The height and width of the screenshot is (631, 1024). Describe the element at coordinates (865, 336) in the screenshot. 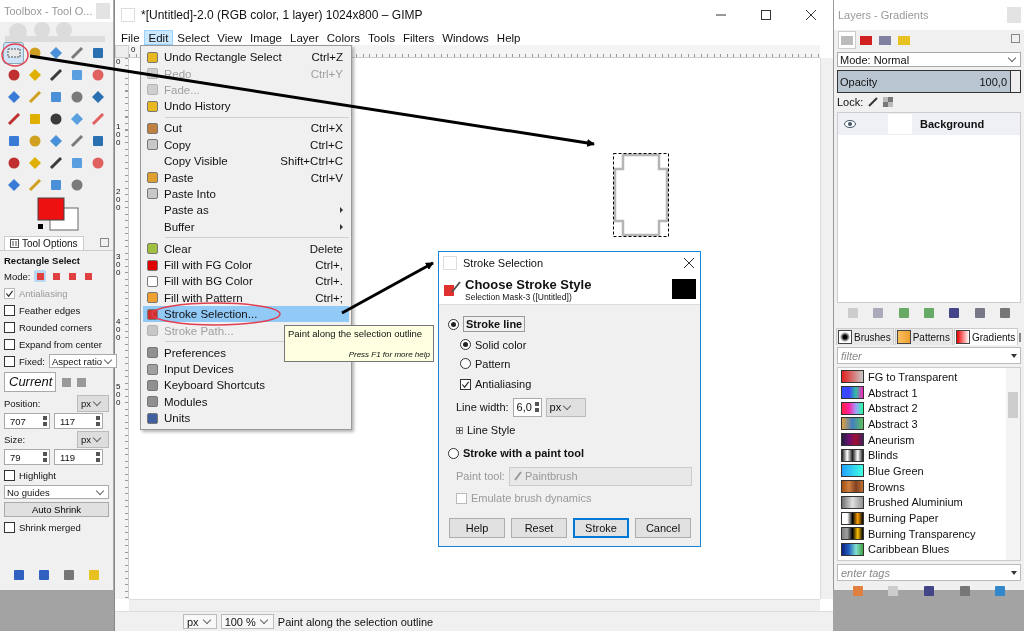

I see `dock-tab: Brushes` at that location.